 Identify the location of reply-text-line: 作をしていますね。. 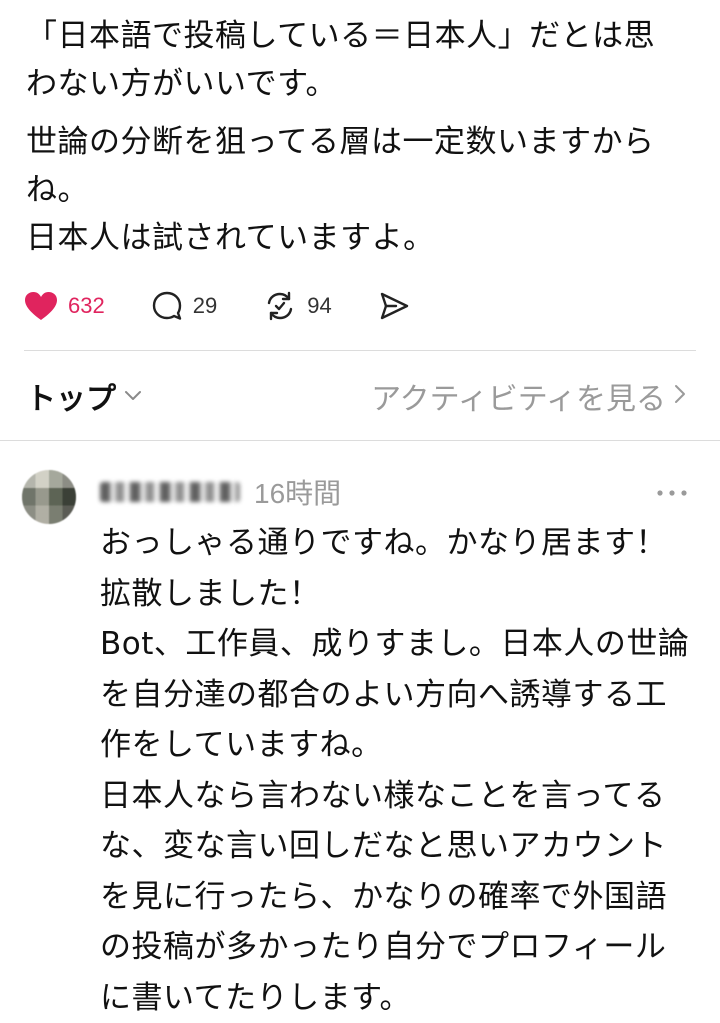
(400, 745).